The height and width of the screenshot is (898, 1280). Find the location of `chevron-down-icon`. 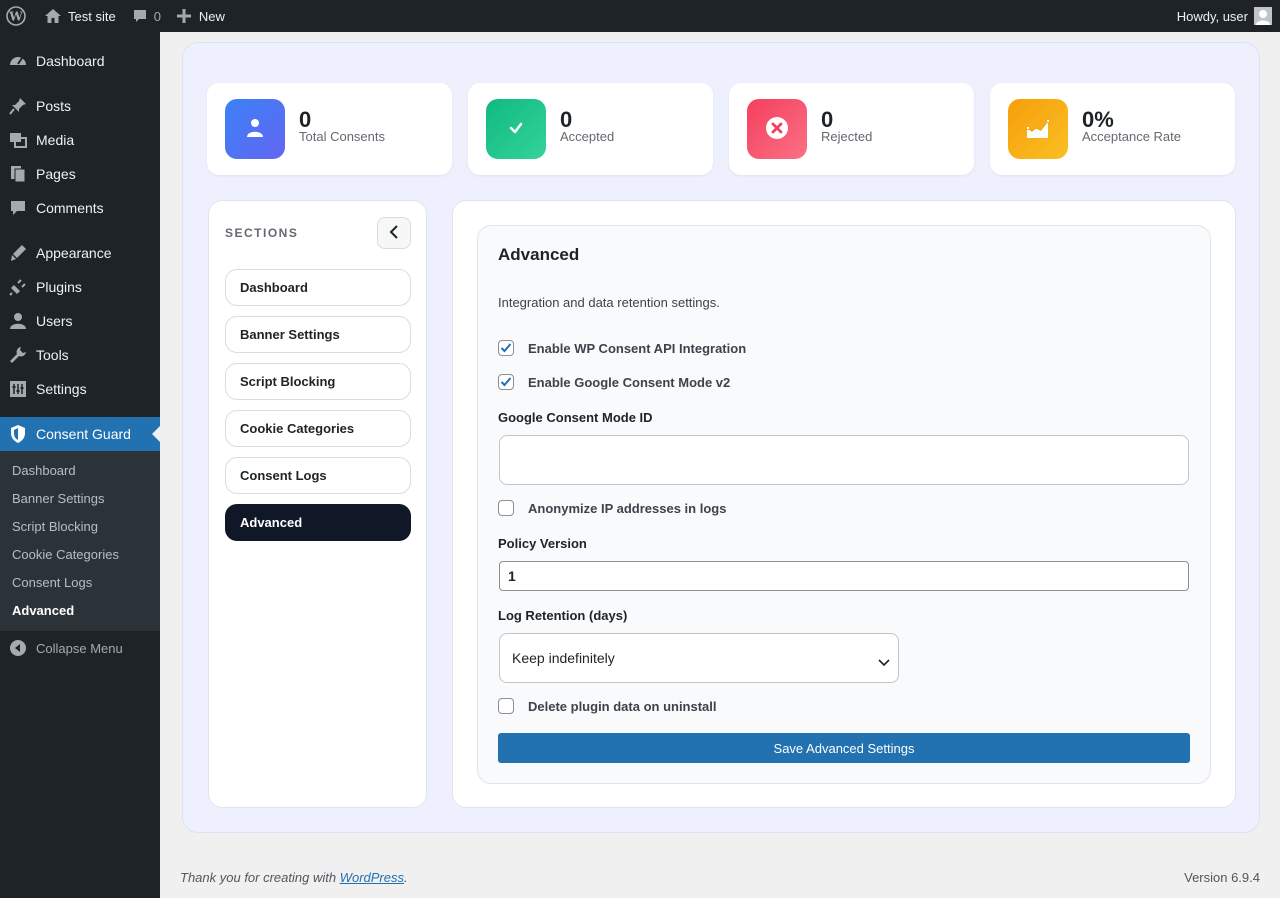

chevron-down-icon is located at coordinates (884, 662).